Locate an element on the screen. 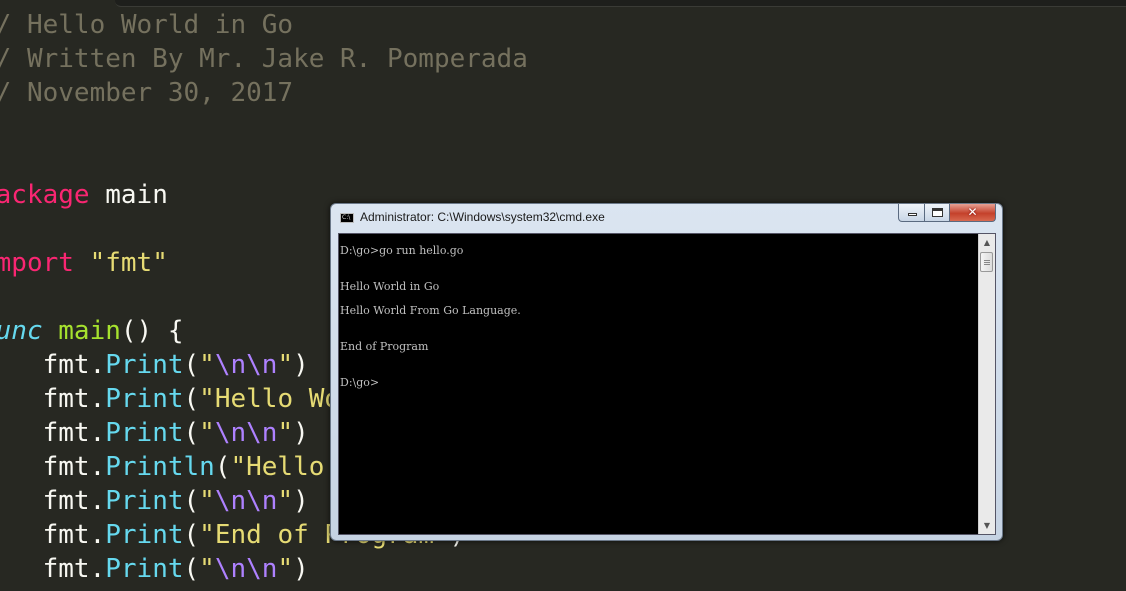 The height and width of the screenshot is (591, 1126). code-line: // November 30, 2017 is located at coordinates (146, 93).